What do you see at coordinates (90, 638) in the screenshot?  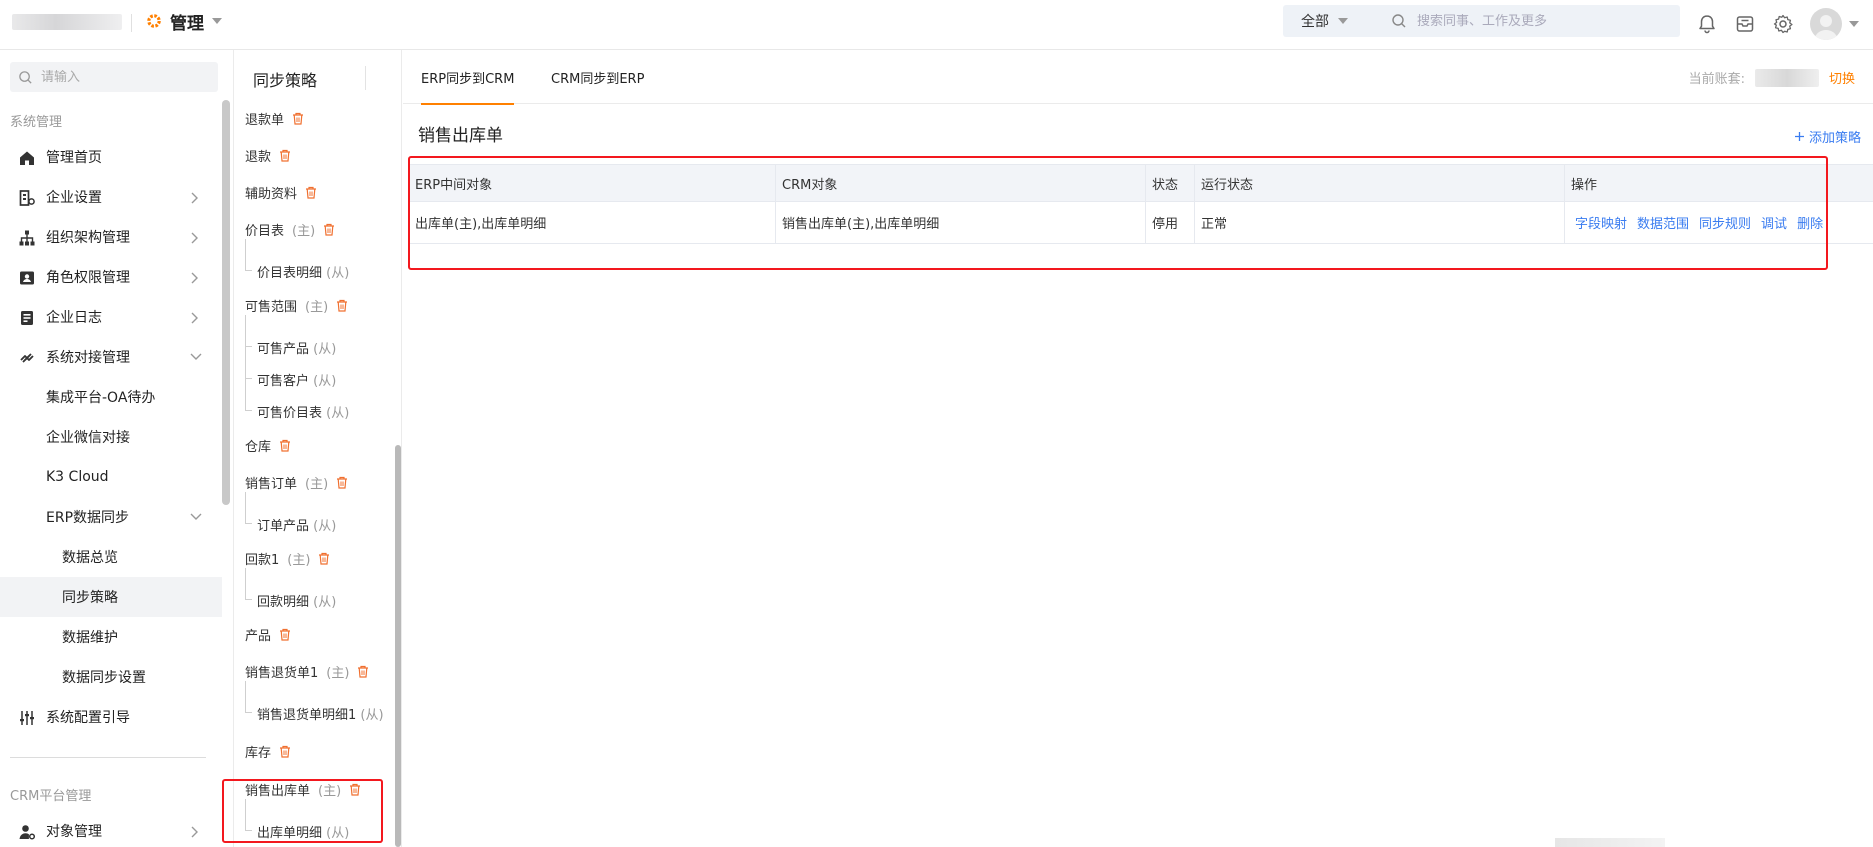 I see `sidebar-item-label: 数据维护` at bounding box center [90, 638].